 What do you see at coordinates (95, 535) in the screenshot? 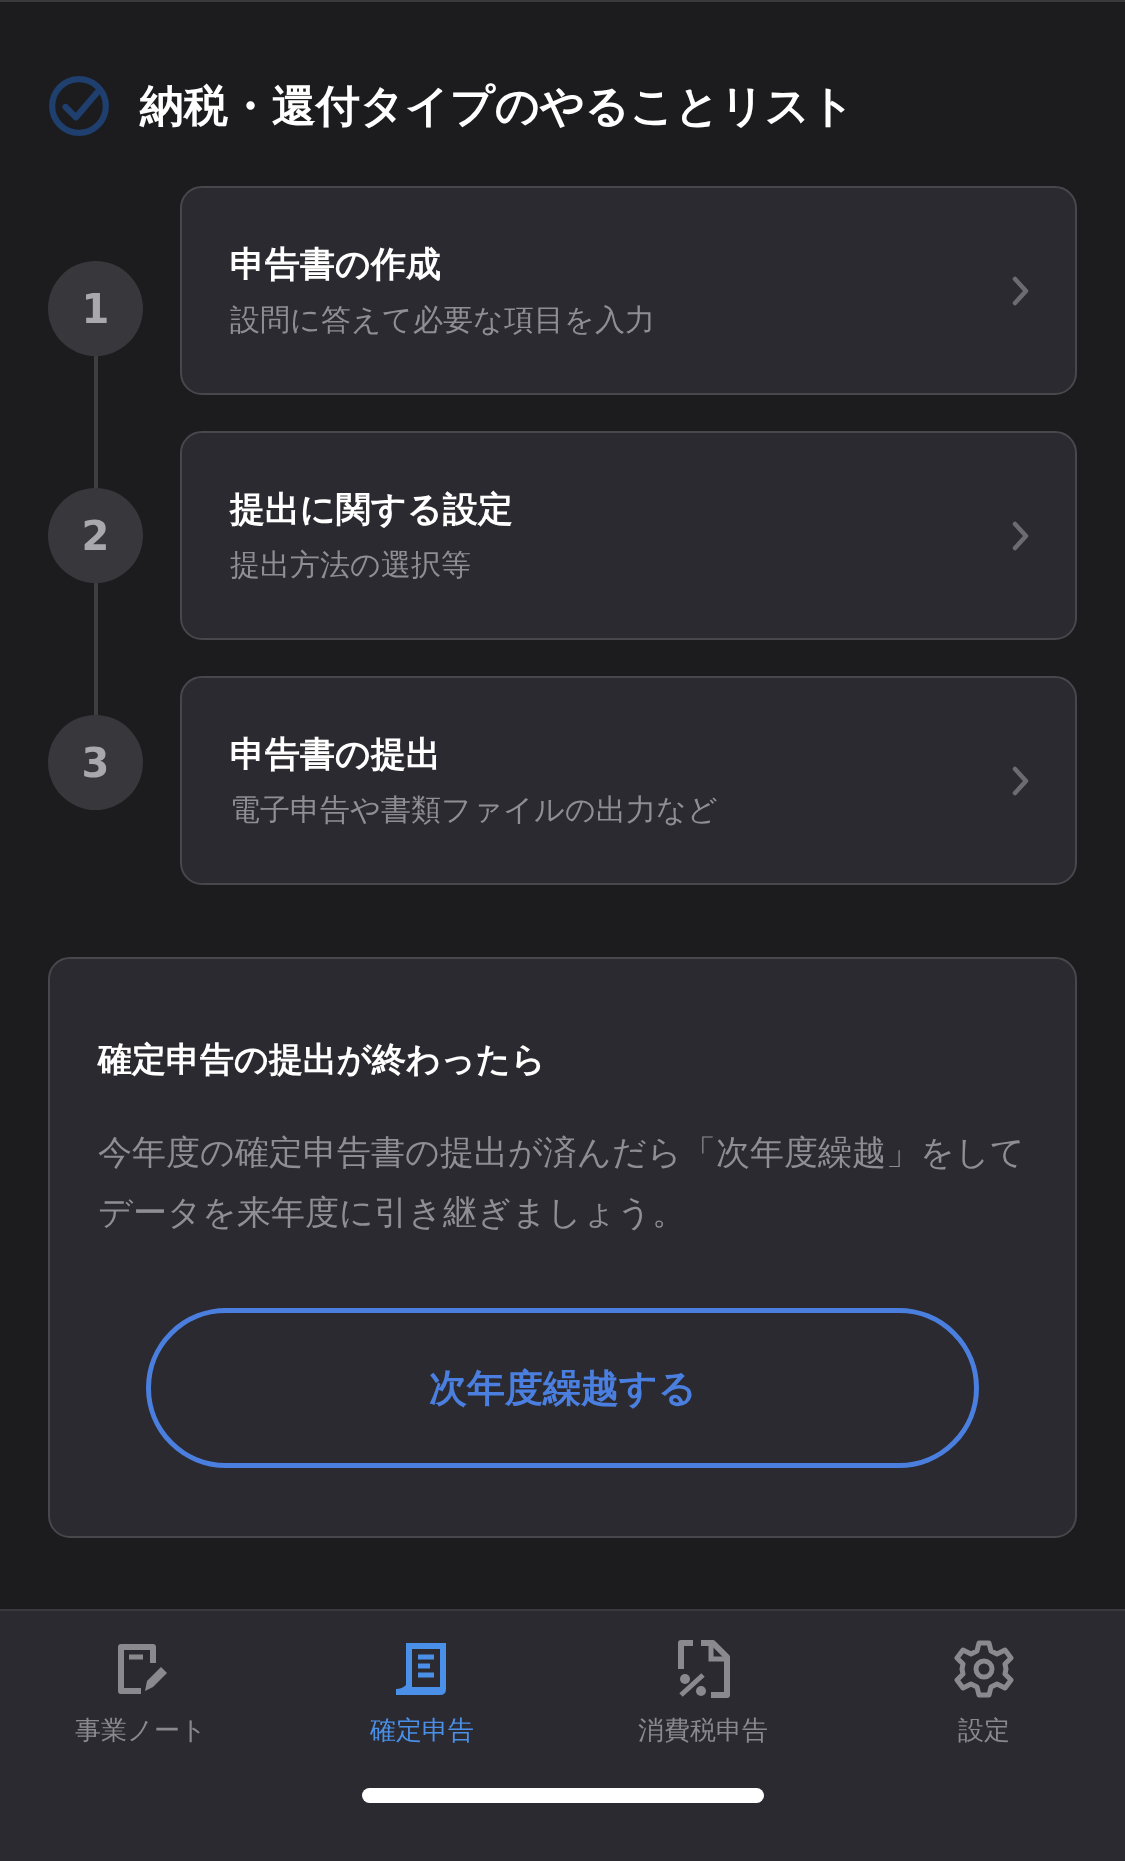
I see `step-number: 2` at bounding box center [95, 535].